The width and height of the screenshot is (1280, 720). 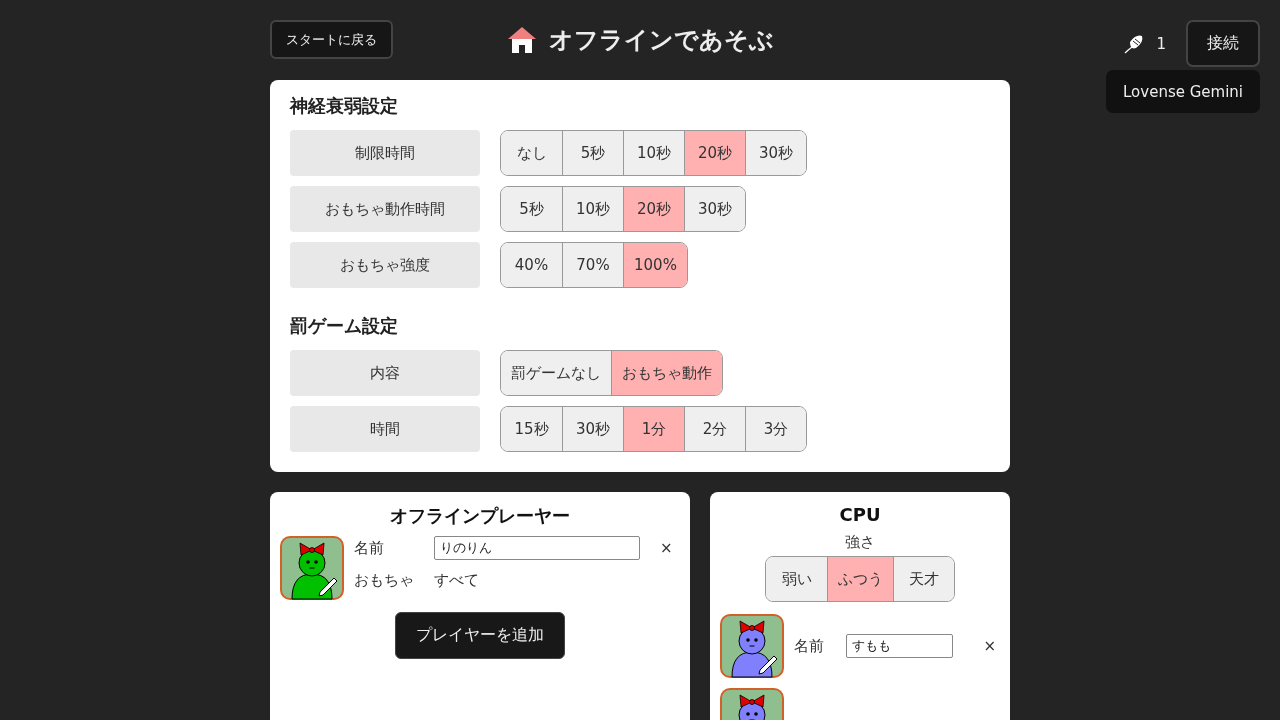 What do you see at coordinates (592, 265) in the screenshot?
I see `option-button: 70%` at bounding box center [592, 265].